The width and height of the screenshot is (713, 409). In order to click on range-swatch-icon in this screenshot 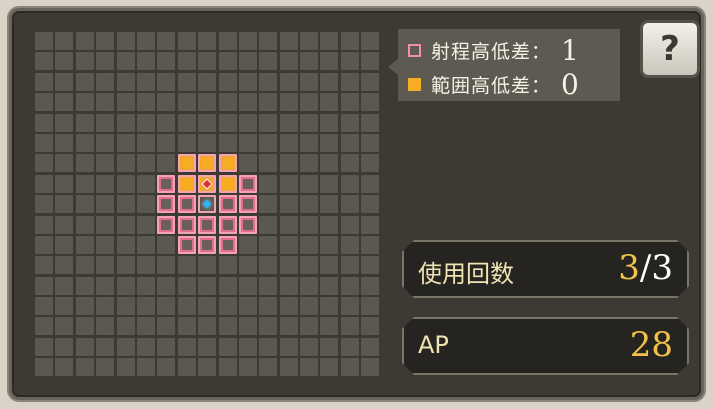, I will do `click(414, 50)`.